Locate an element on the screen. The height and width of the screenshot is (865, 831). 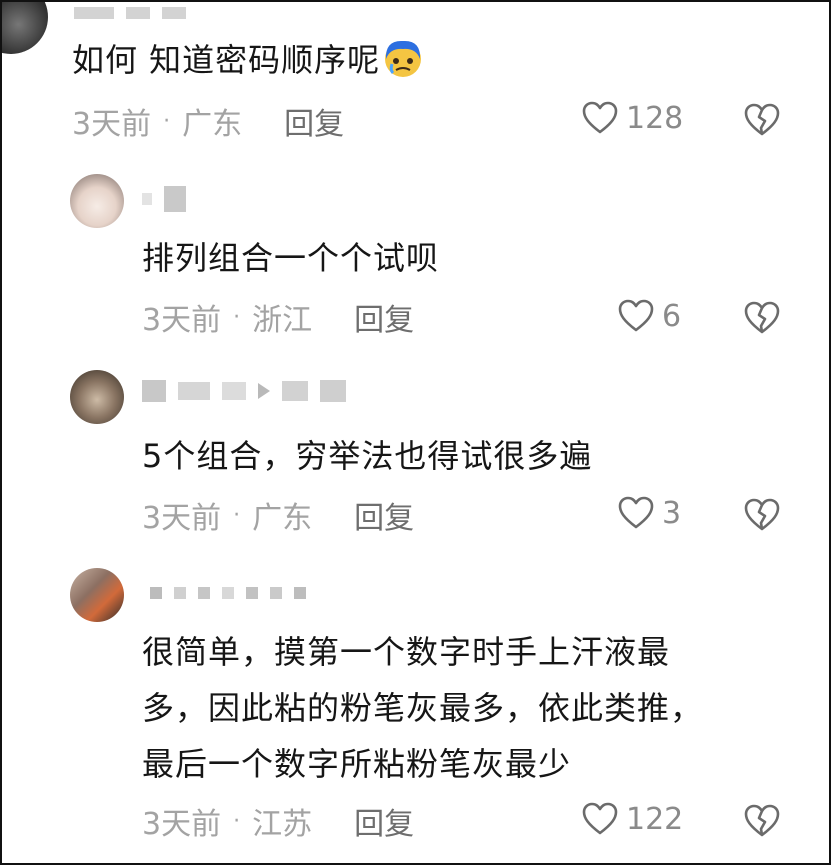
crying-face-emoji is located at coordinates (403, 58).